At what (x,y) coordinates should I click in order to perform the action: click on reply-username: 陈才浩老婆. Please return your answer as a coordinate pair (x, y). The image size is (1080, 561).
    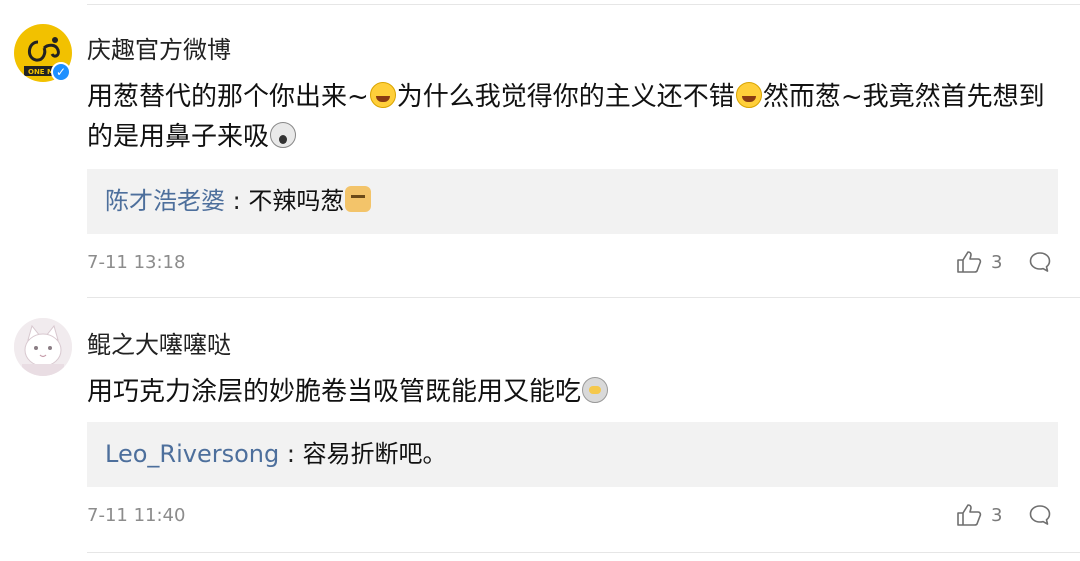
    Looking at the image, I should click on (165, 201).